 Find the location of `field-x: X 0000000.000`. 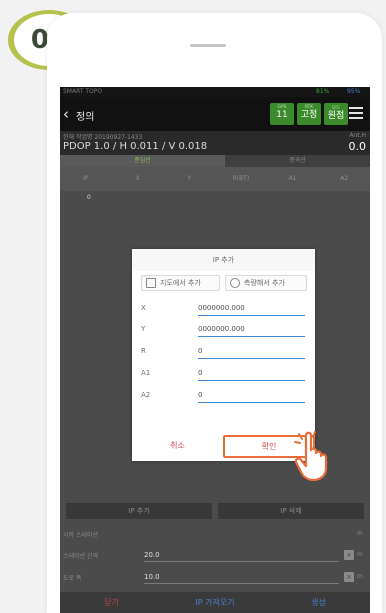

field-x: X 0000000.000 is located at coordinates (223, 309).